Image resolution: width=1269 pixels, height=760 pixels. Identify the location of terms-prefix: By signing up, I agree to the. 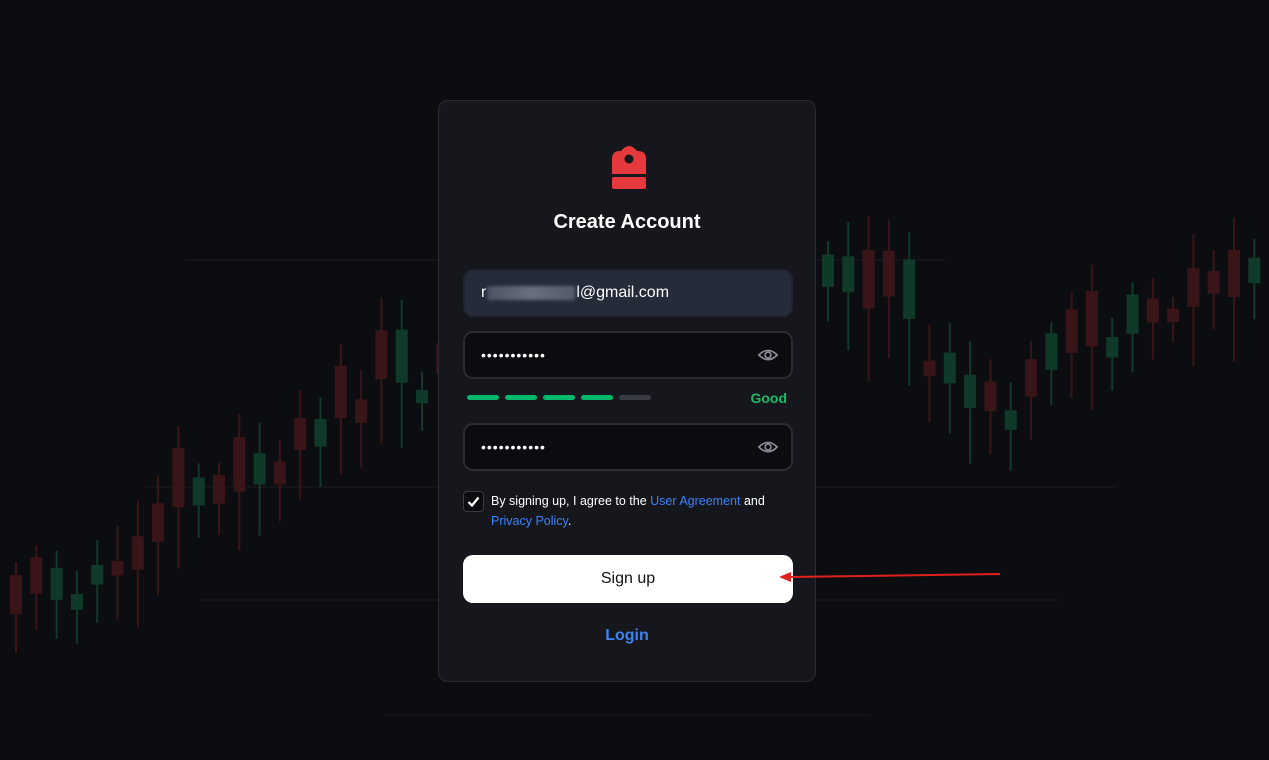
(571, 501).